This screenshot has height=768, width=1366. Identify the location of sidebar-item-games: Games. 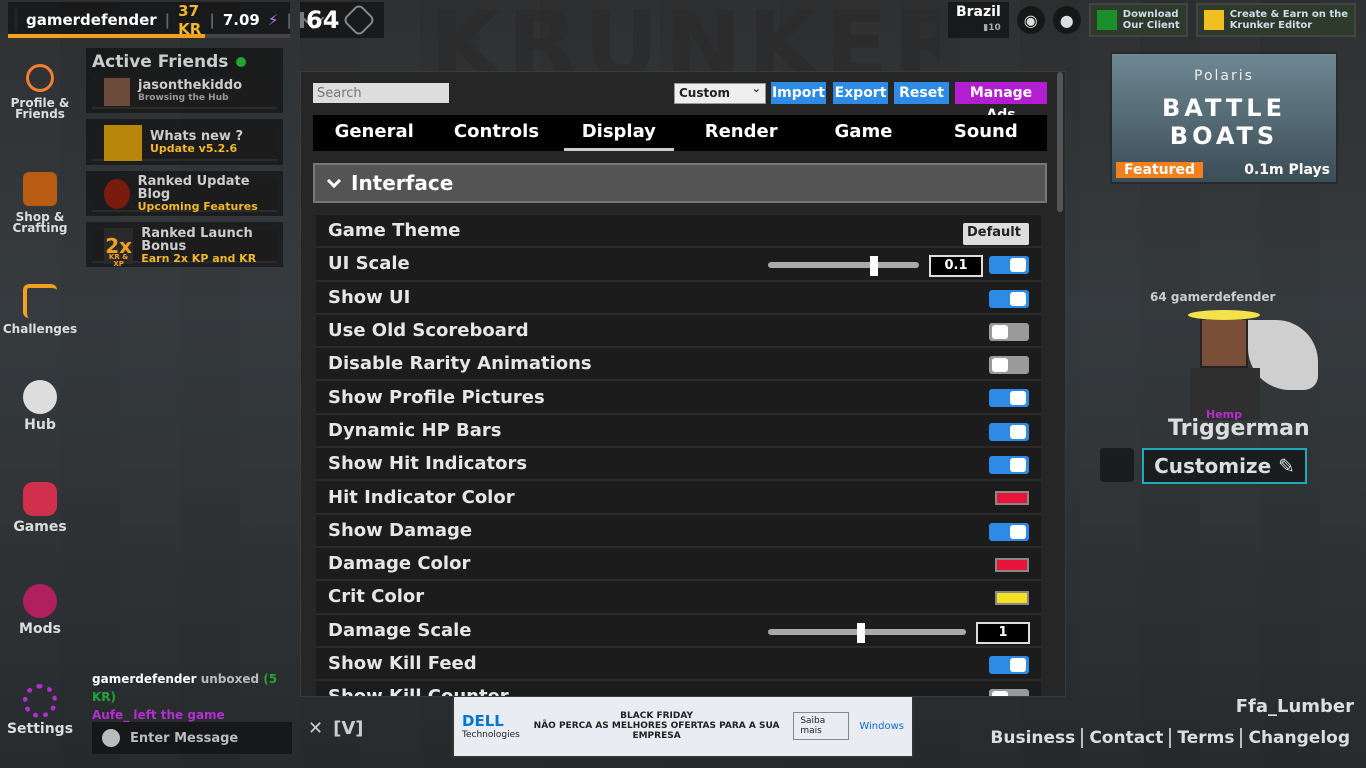
(40, 508).